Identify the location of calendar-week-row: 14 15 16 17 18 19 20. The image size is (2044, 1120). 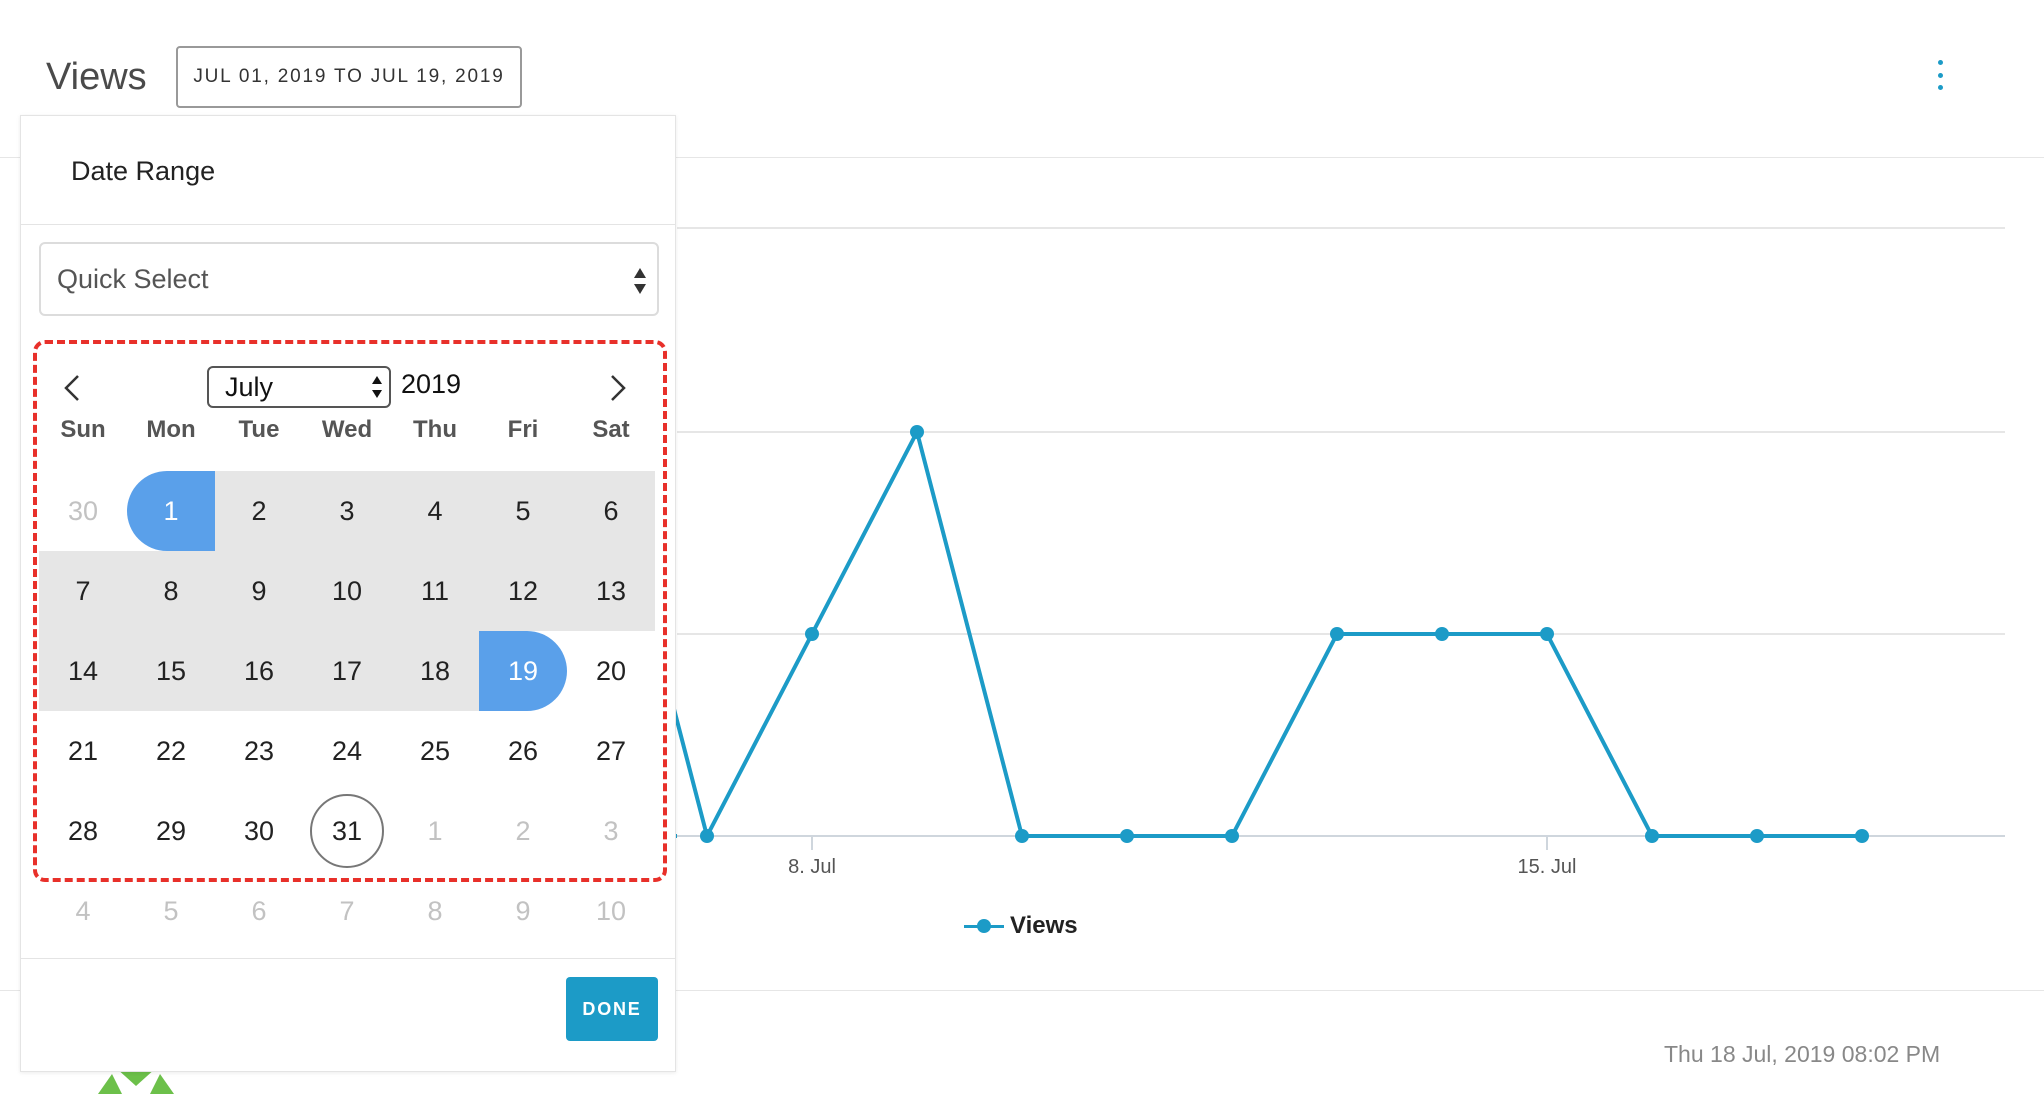
(347, 671).